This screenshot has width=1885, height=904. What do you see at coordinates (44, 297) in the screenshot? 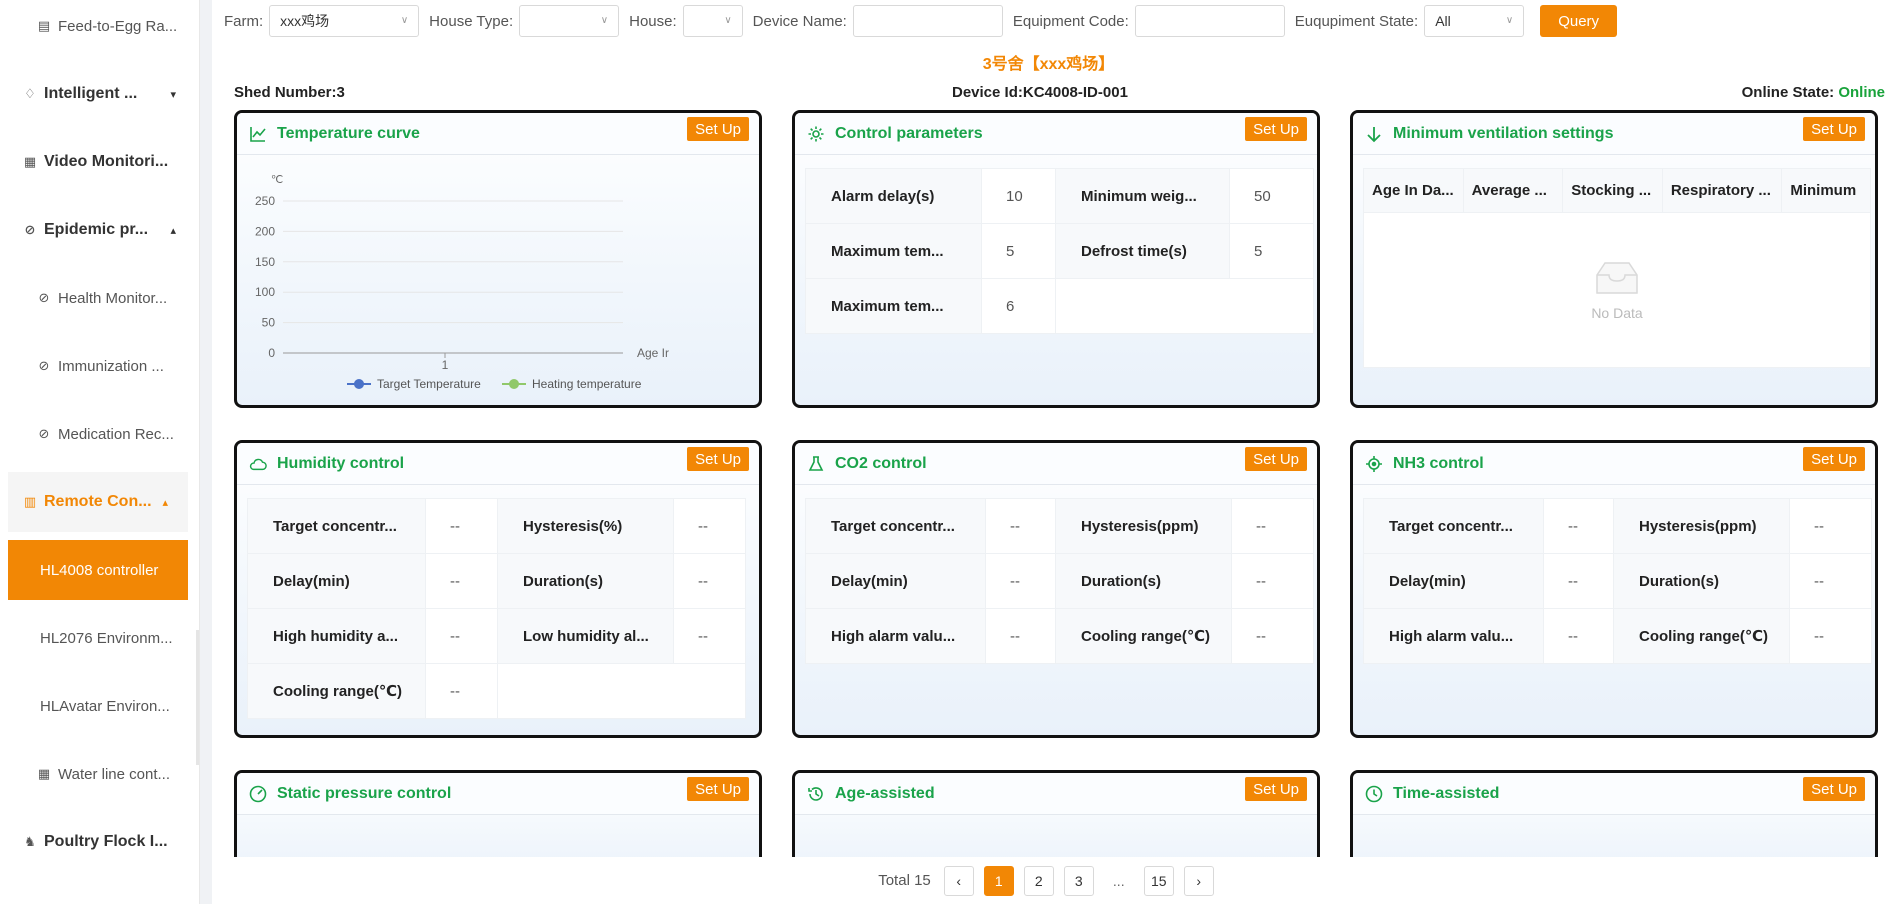
I see `link-icon: ⊘` at bounding box center [44, 297].